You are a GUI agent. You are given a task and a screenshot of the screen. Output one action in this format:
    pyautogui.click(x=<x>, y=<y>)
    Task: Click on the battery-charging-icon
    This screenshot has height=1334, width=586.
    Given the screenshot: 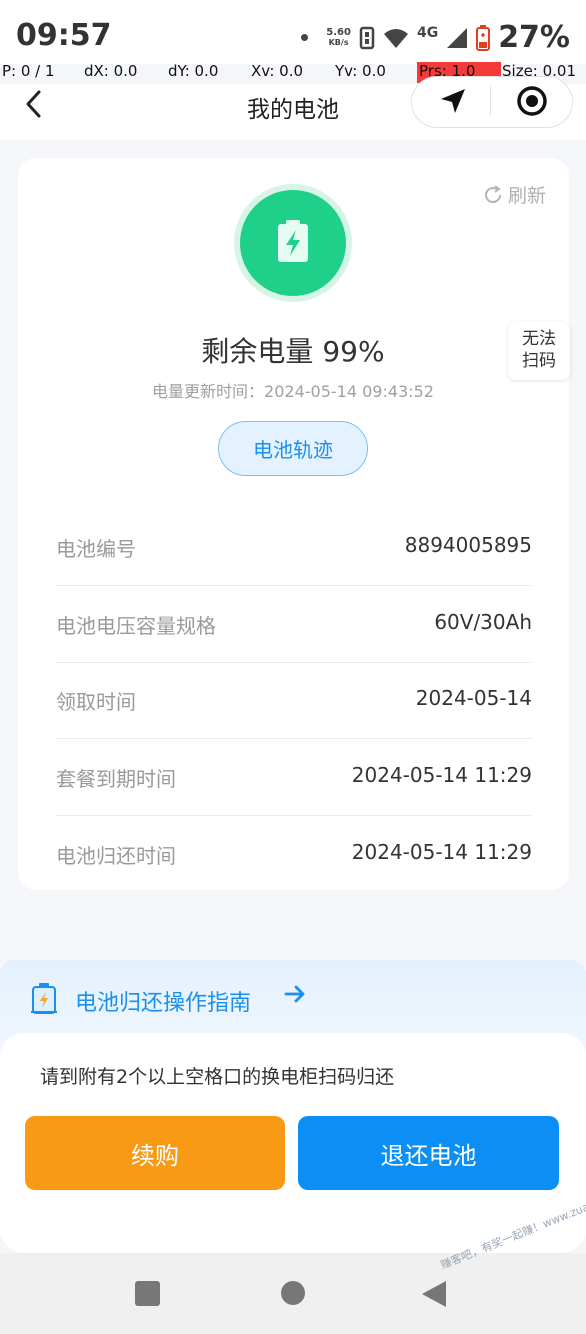 What is the action you would take?
    pyautogui.click(x=293, y=241)
    